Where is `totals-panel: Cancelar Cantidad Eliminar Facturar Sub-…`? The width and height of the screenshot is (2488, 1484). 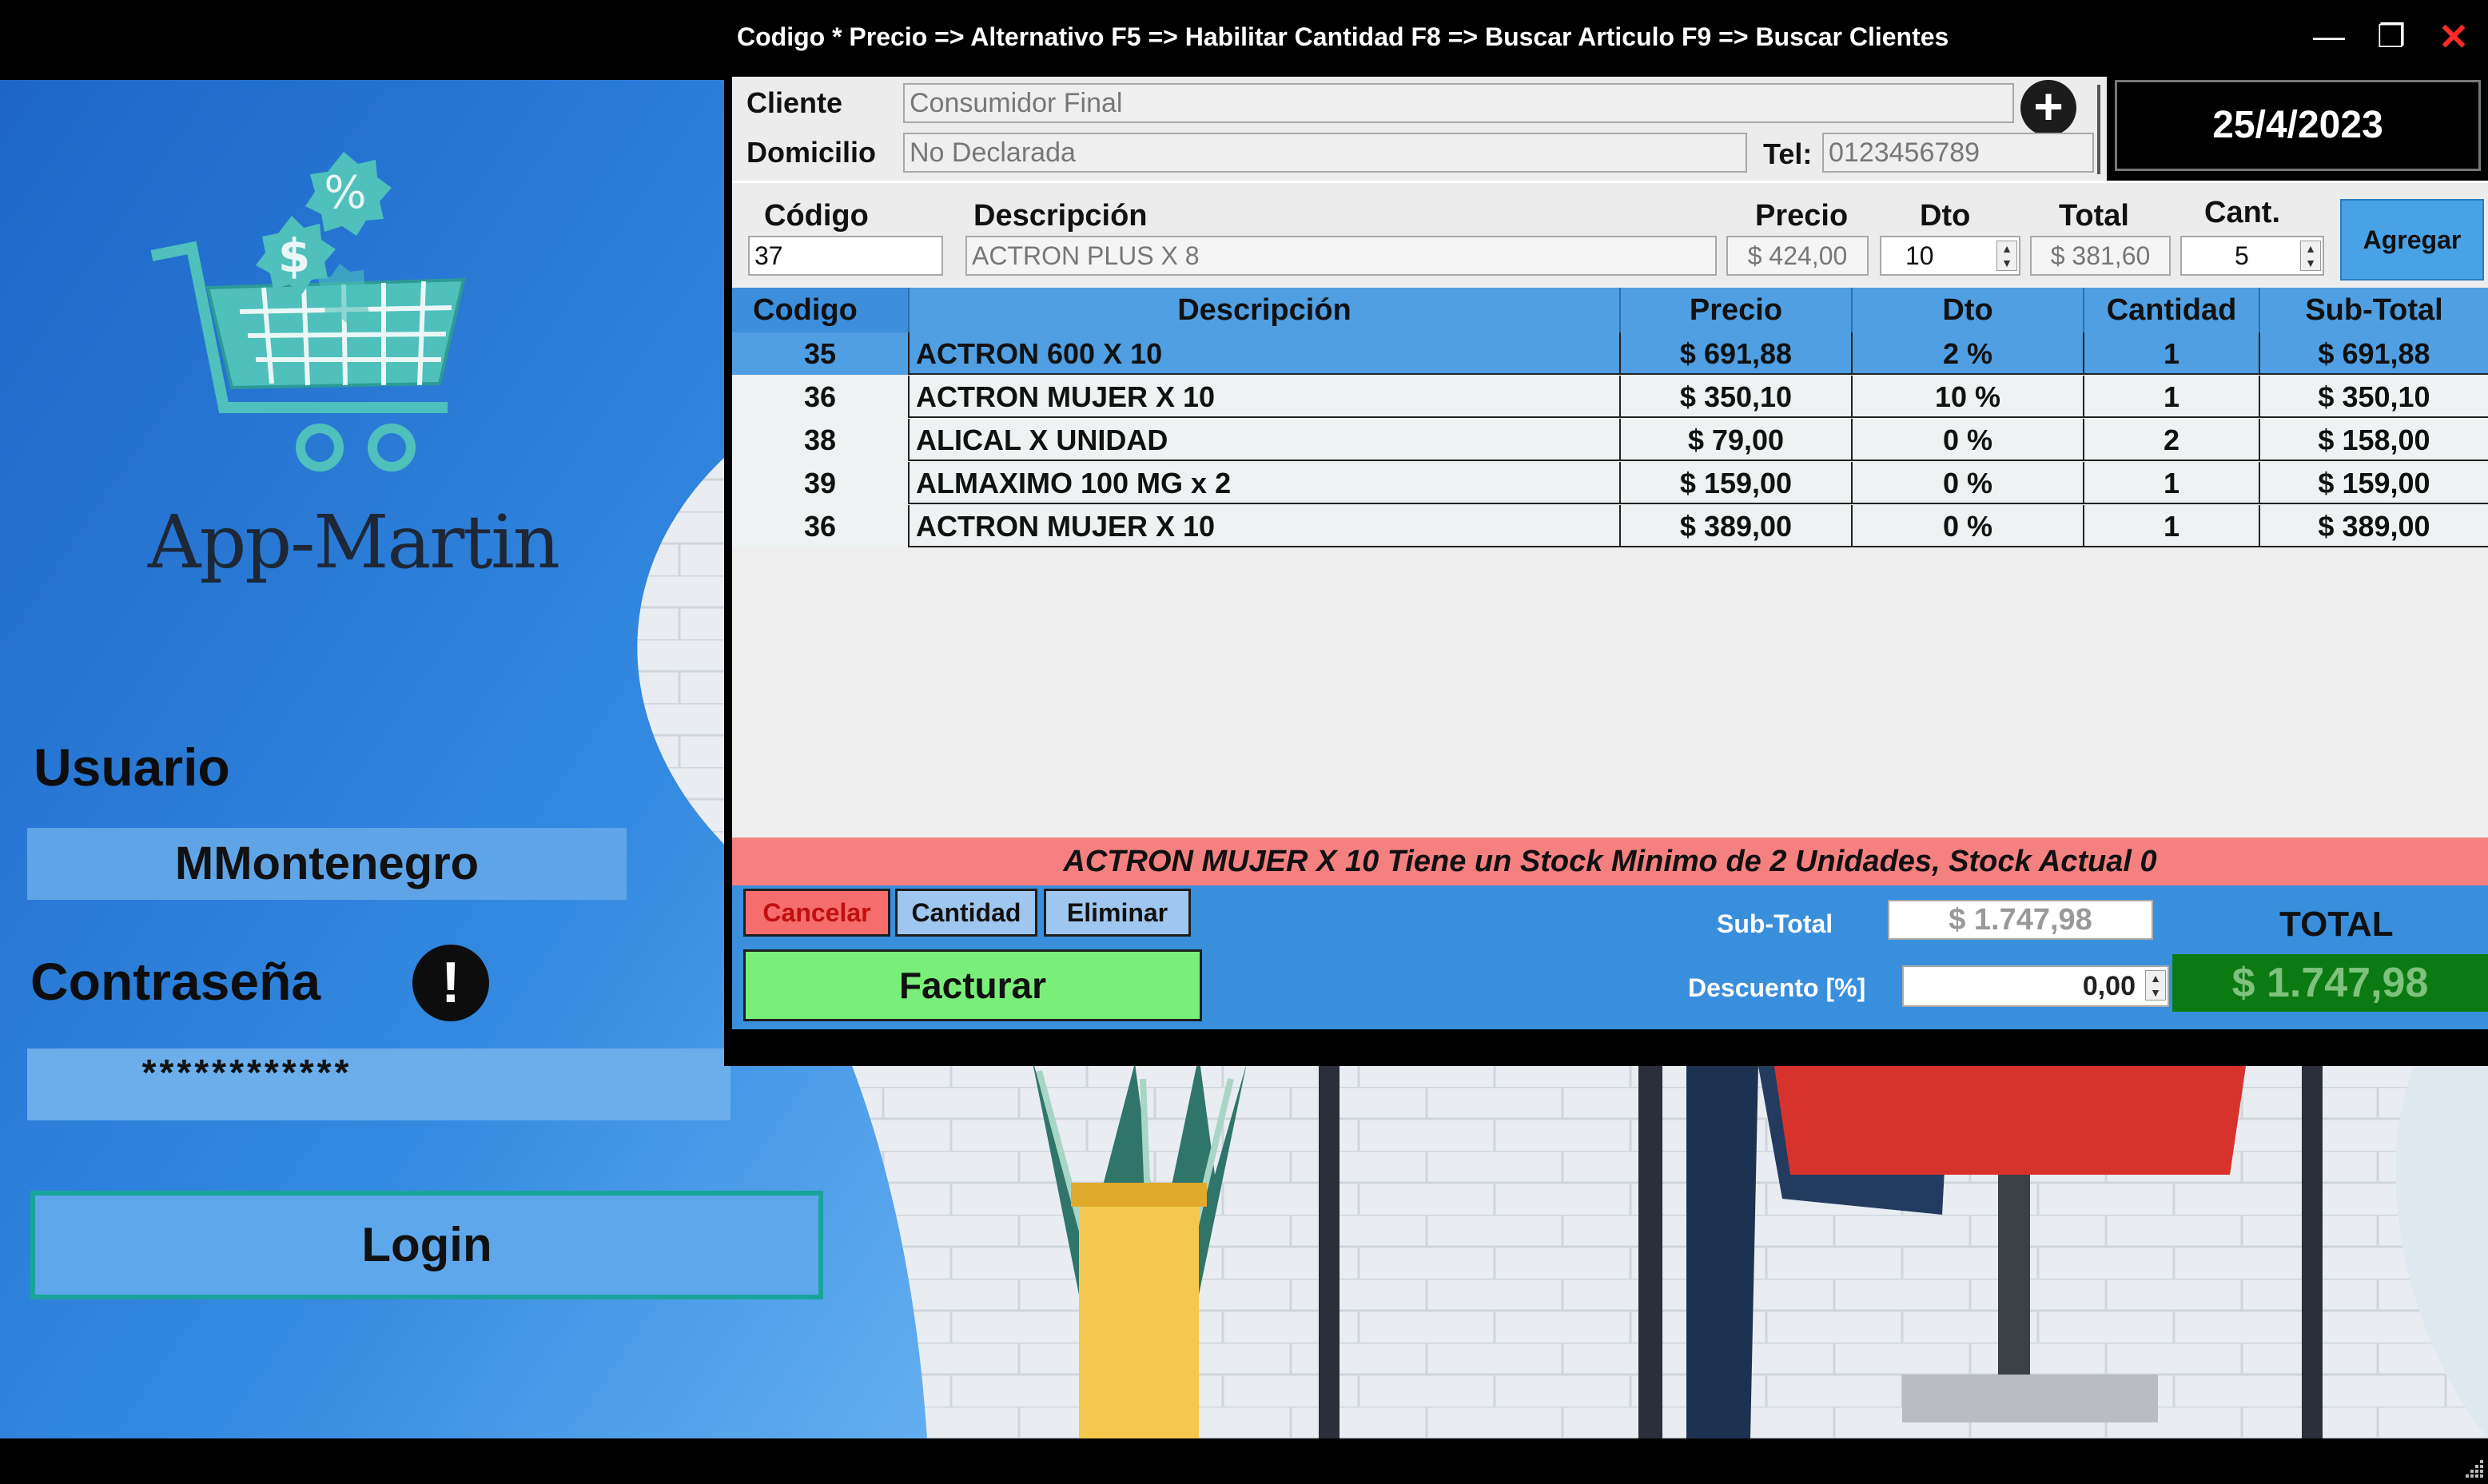
totals-panel: Cancelar Cantidad Eliminar Facturar Sub-… is located at coordinates (1610, 957).